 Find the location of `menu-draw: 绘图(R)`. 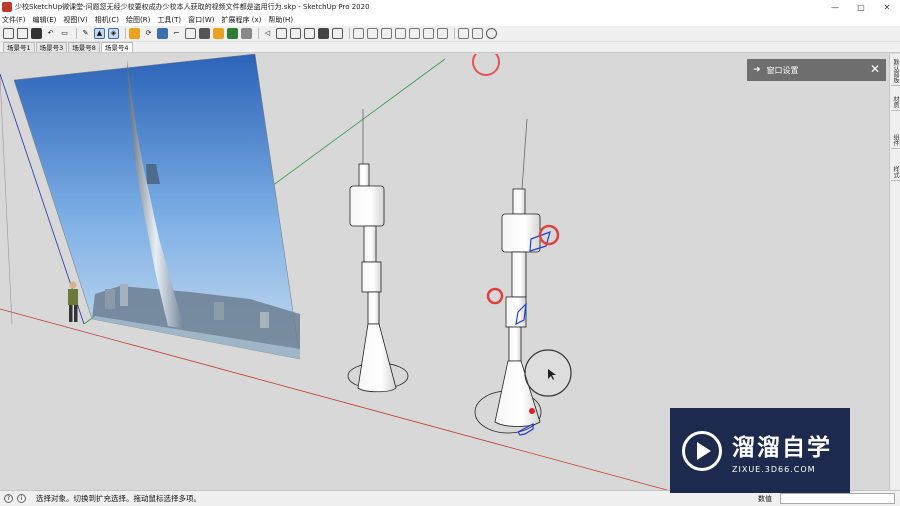

menu-draw: 绘图(R) is located at coordinates (138, 20).